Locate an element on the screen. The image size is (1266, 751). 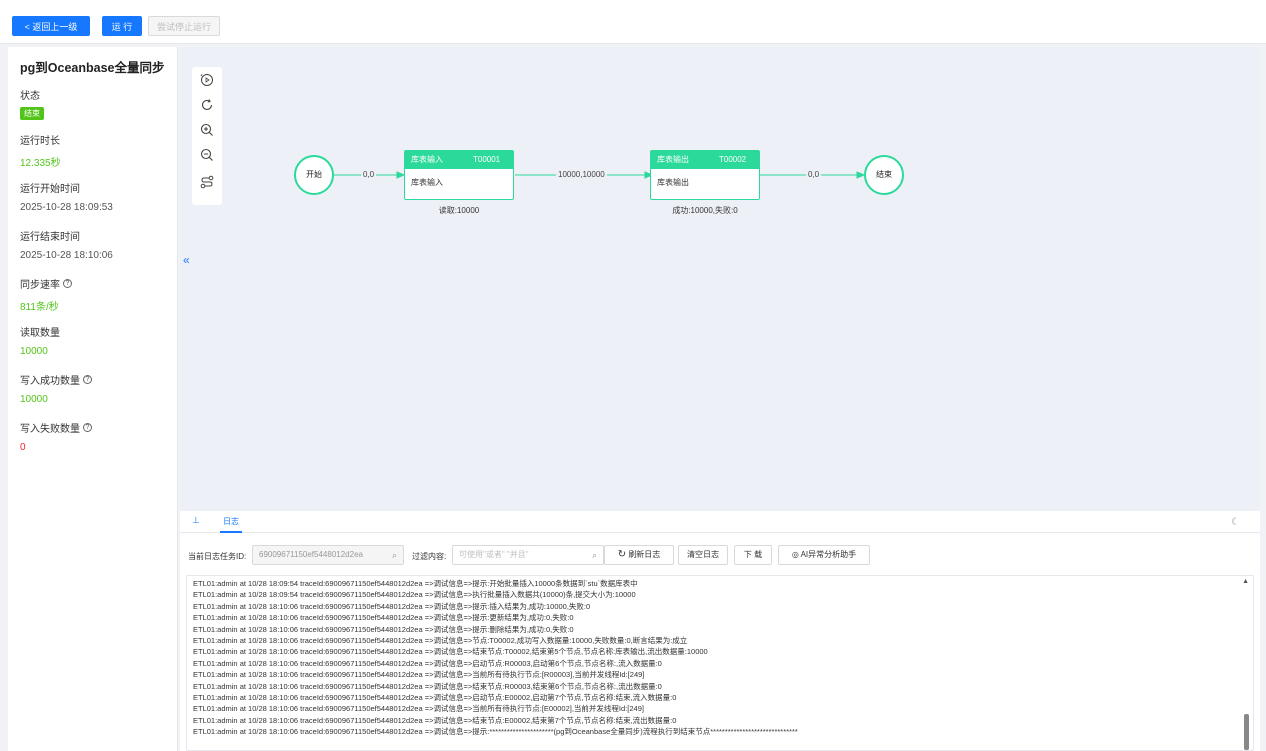
node-header: 库表输入 T00001 is located at coordinates (459, 160).